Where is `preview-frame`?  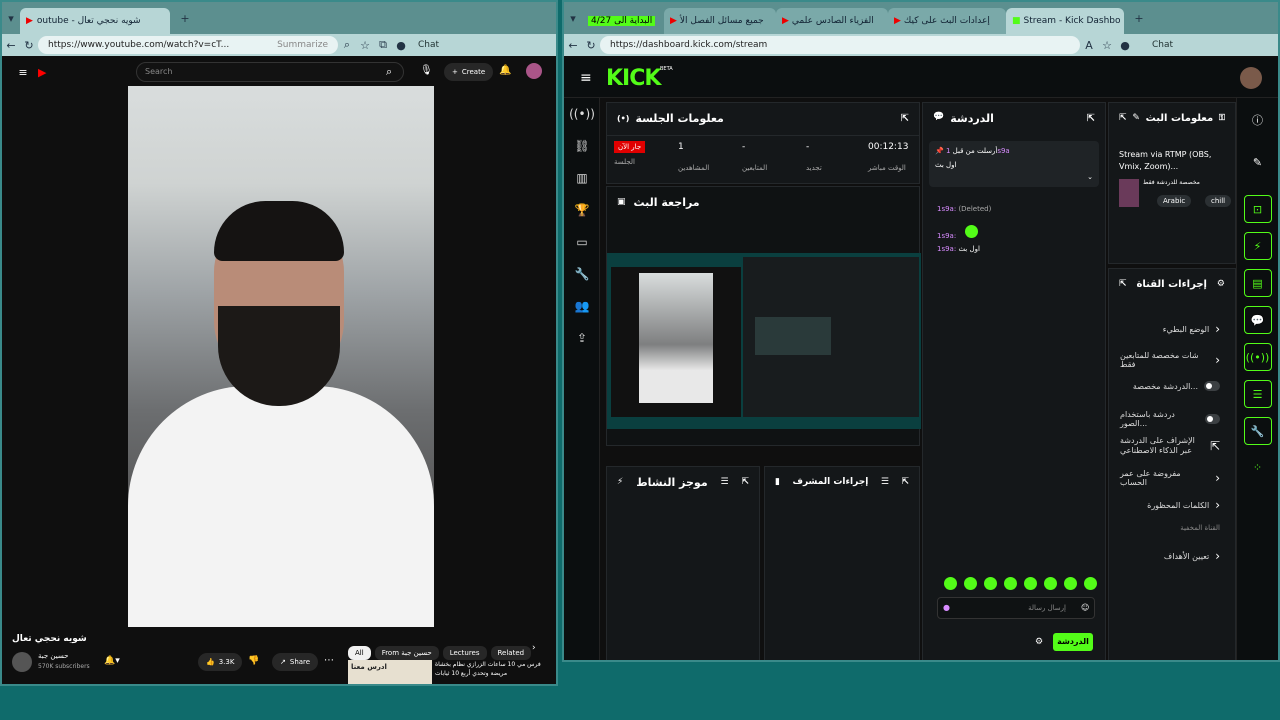 preview-frame is located at coordinates (764, 341).